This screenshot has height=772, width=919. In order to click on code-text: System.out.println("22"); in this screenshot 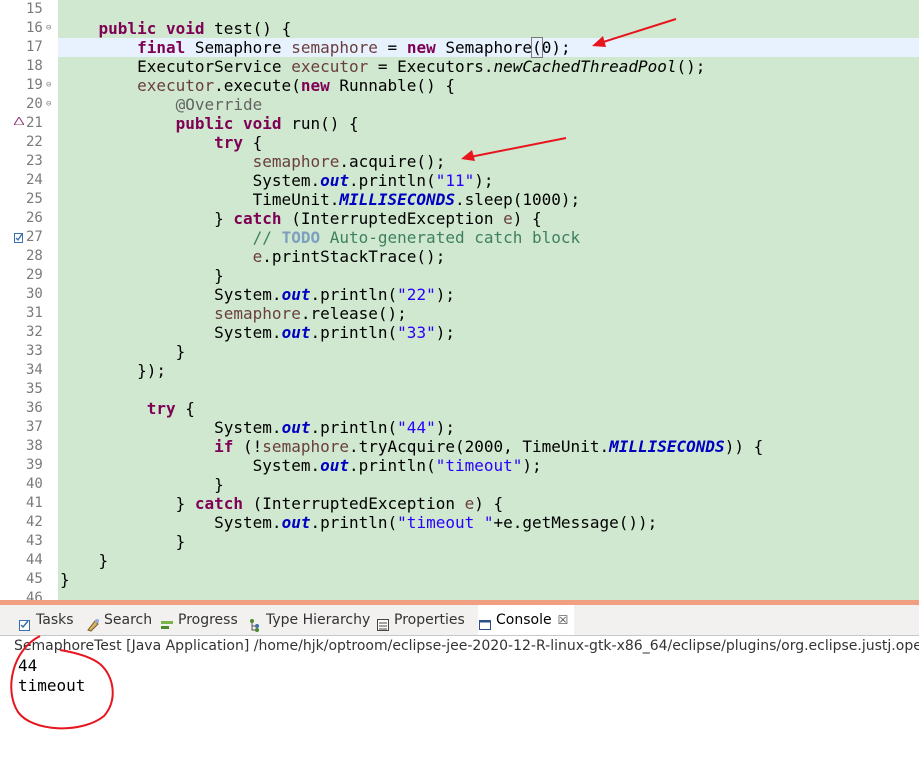, I will do `click(257, 294)`.